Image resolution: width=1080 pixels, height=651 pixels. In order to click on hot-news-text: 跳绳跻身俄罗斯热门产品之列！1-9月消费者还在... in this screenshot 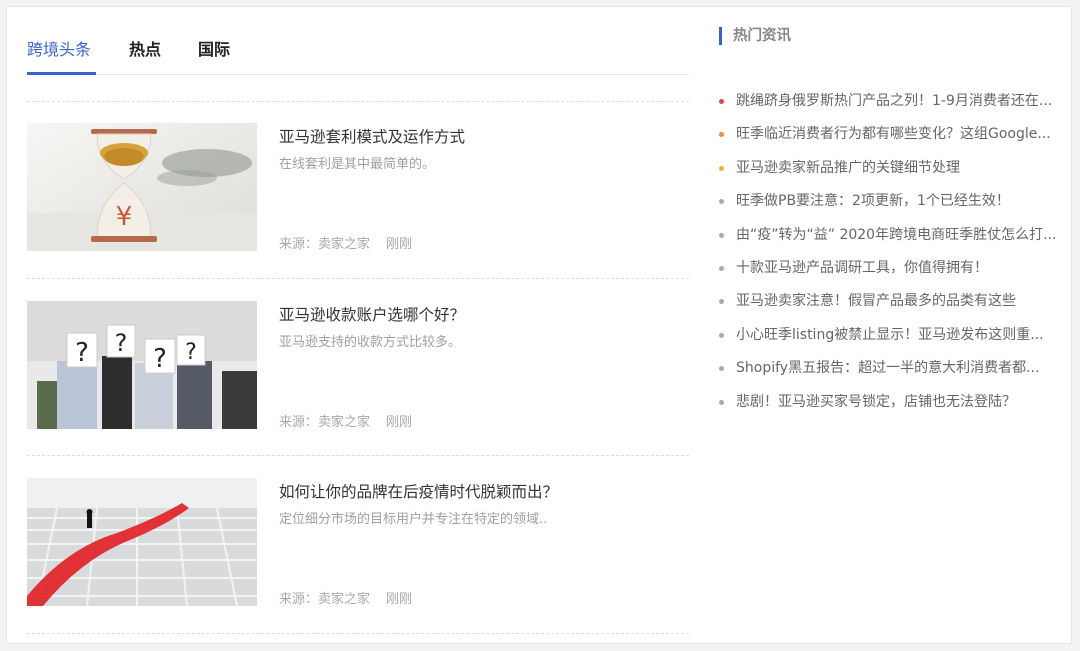, I will do `click(894, 101)`.